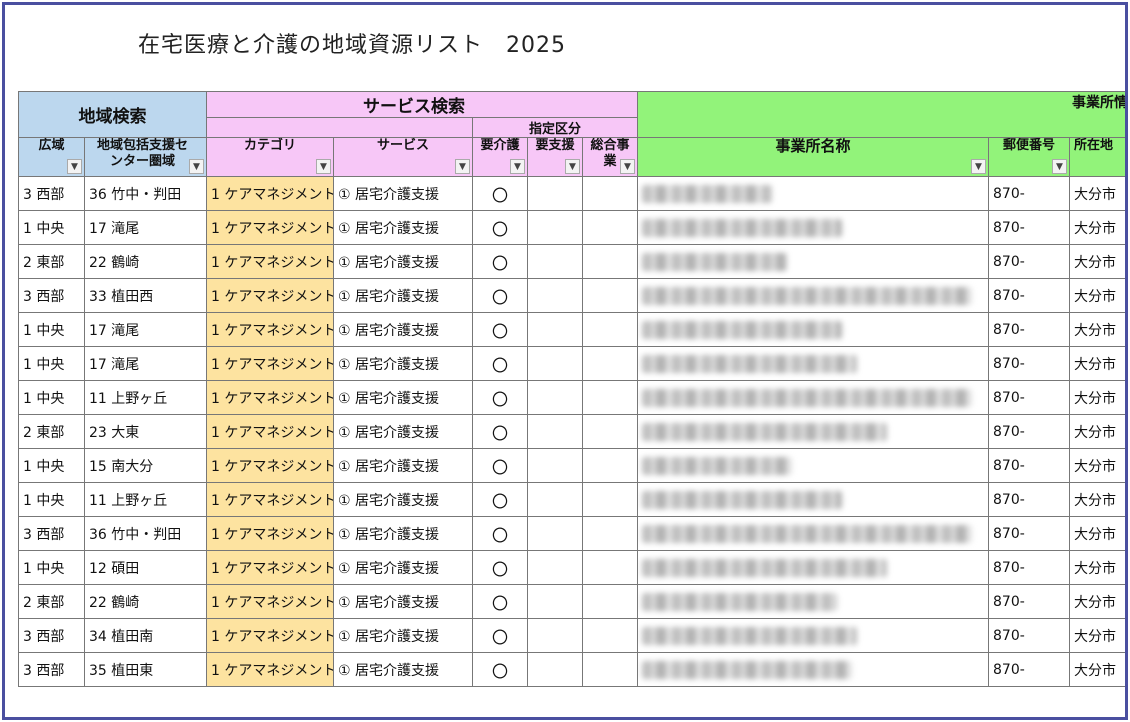  Describe the element at coordinates (571, 295) in the screenshot. I see `table-row: 3 西部 33 植田西 1 ケアマネジメント ① 居宅介護支援〇 870- 大分市` at that location.